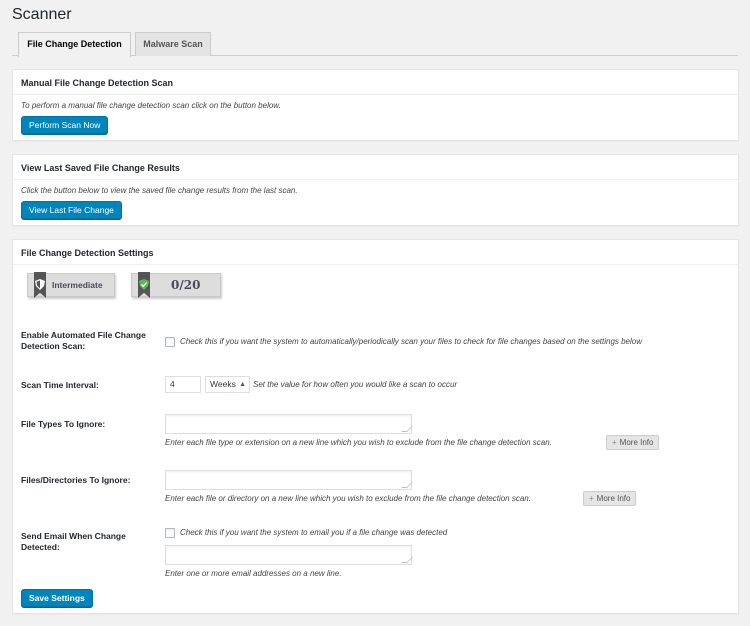 This screenshot has height=626, width=750. Describe the element at coordinates (375, 167) in the screenshot. I see `last-results-title: View Last Saved File Change Results` at that location.